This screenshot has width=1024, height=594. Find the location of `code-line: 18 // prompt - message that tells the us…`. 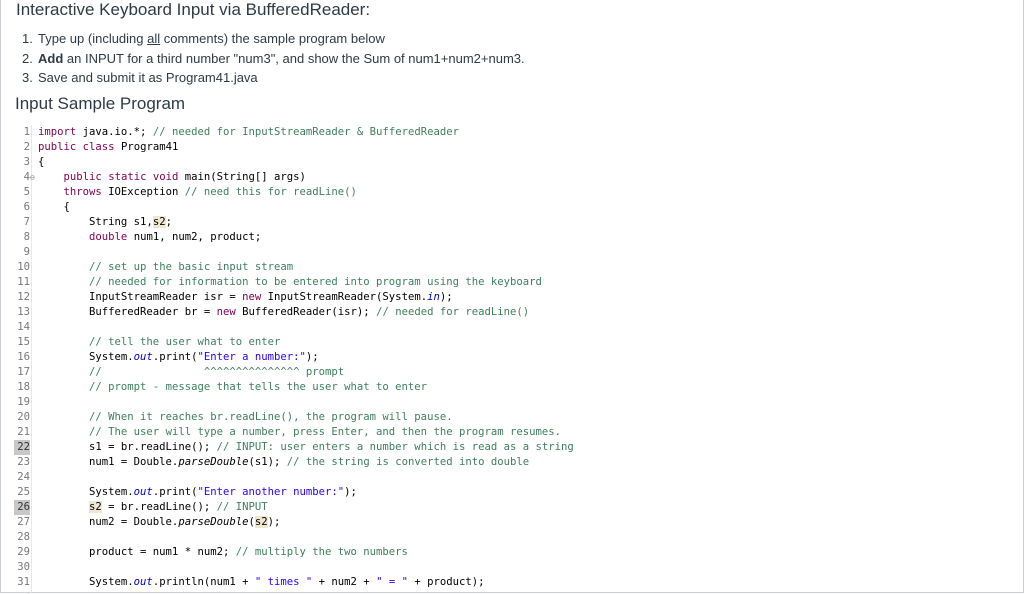

code-line: 18 // prompt - message that tells the us… is located at coordinates (511, 387).